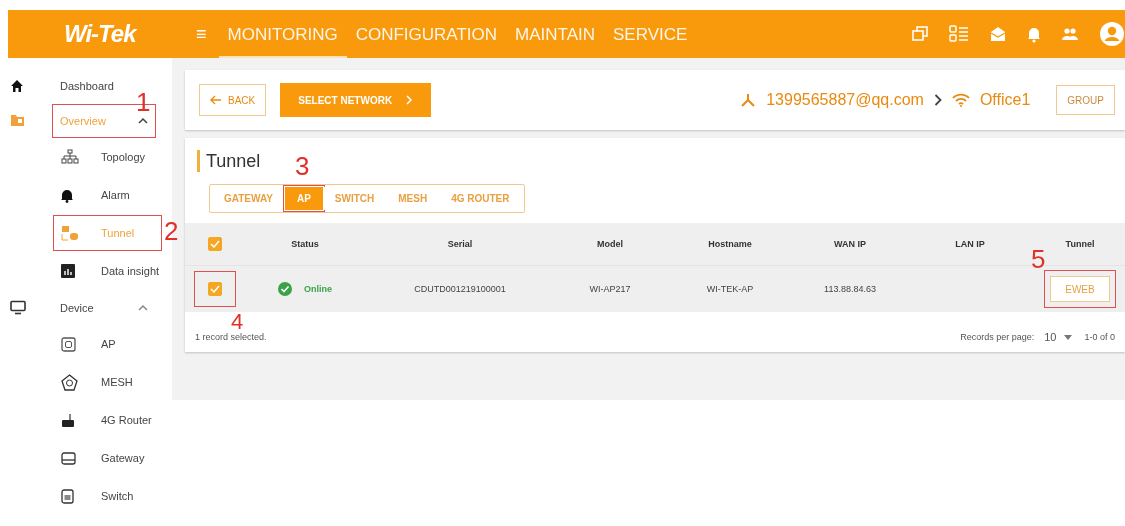  Describe the element at coordinates (610, 244) in the screenshot. I see `column-header: Model` at that location.